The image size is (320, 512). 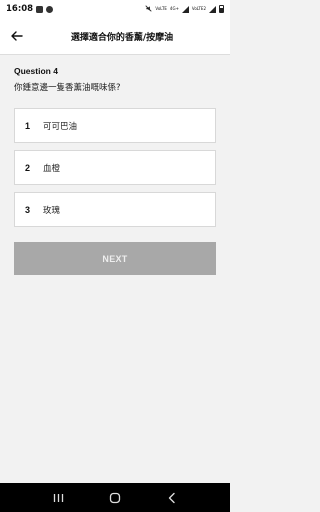 What do you see at coordinates (60, 126) in the screenshot?
I see `option-label: 可可巴油` at bounding box center [60, 126].